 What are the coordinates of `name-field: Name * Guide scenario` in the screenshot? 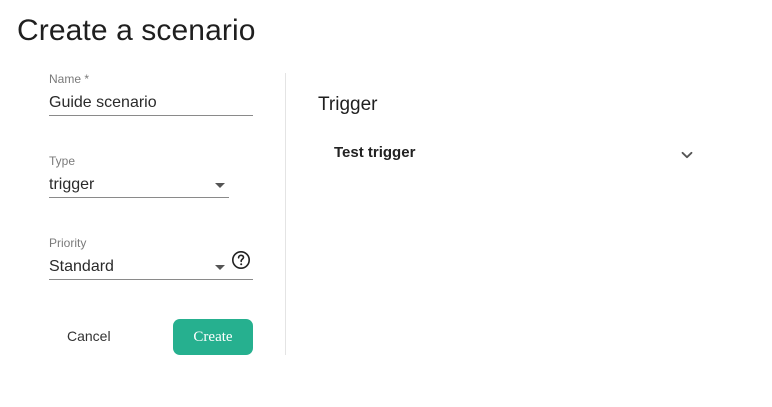 It's located at (151, 94).